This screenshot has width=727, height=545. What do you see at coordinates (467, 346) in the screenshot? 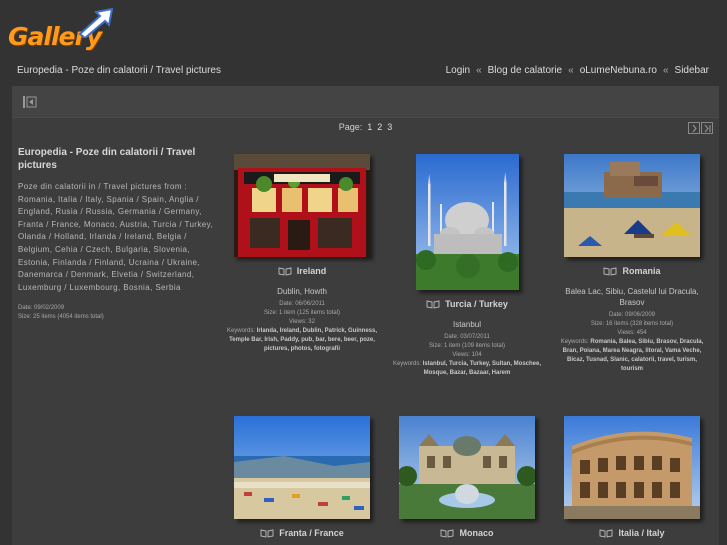
I see `item-size: Size: 1 item (109 items total)` at bounding box center [467, 346].